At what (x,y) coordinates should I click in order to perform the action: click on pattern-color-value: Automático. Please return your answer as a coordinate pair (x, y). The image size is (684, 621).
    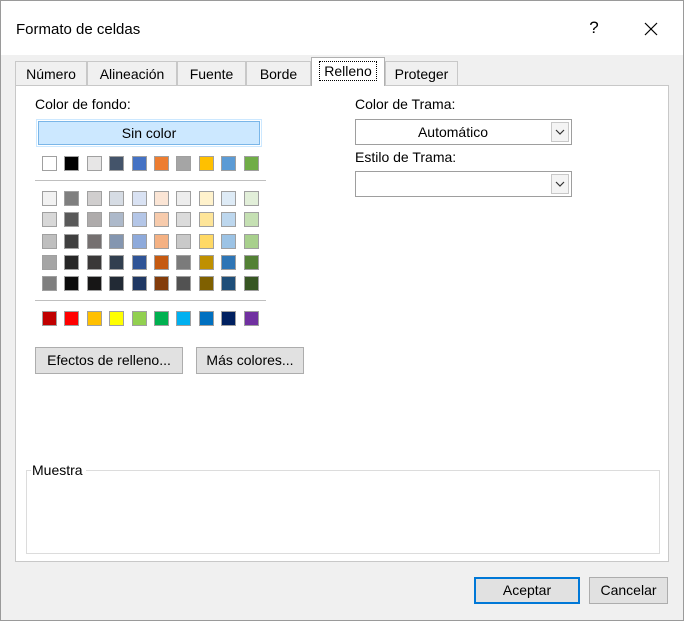
    Looking at the image, I should click on (453, 132).